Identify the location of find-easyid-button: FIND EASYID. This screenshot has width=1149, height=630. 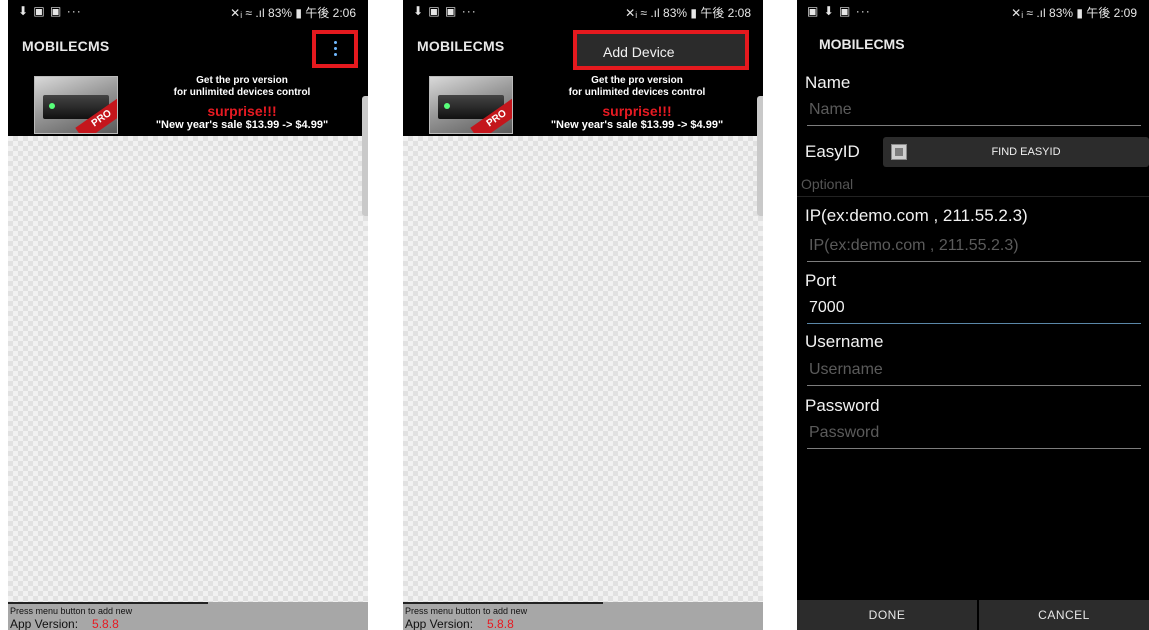
(1016, 152).